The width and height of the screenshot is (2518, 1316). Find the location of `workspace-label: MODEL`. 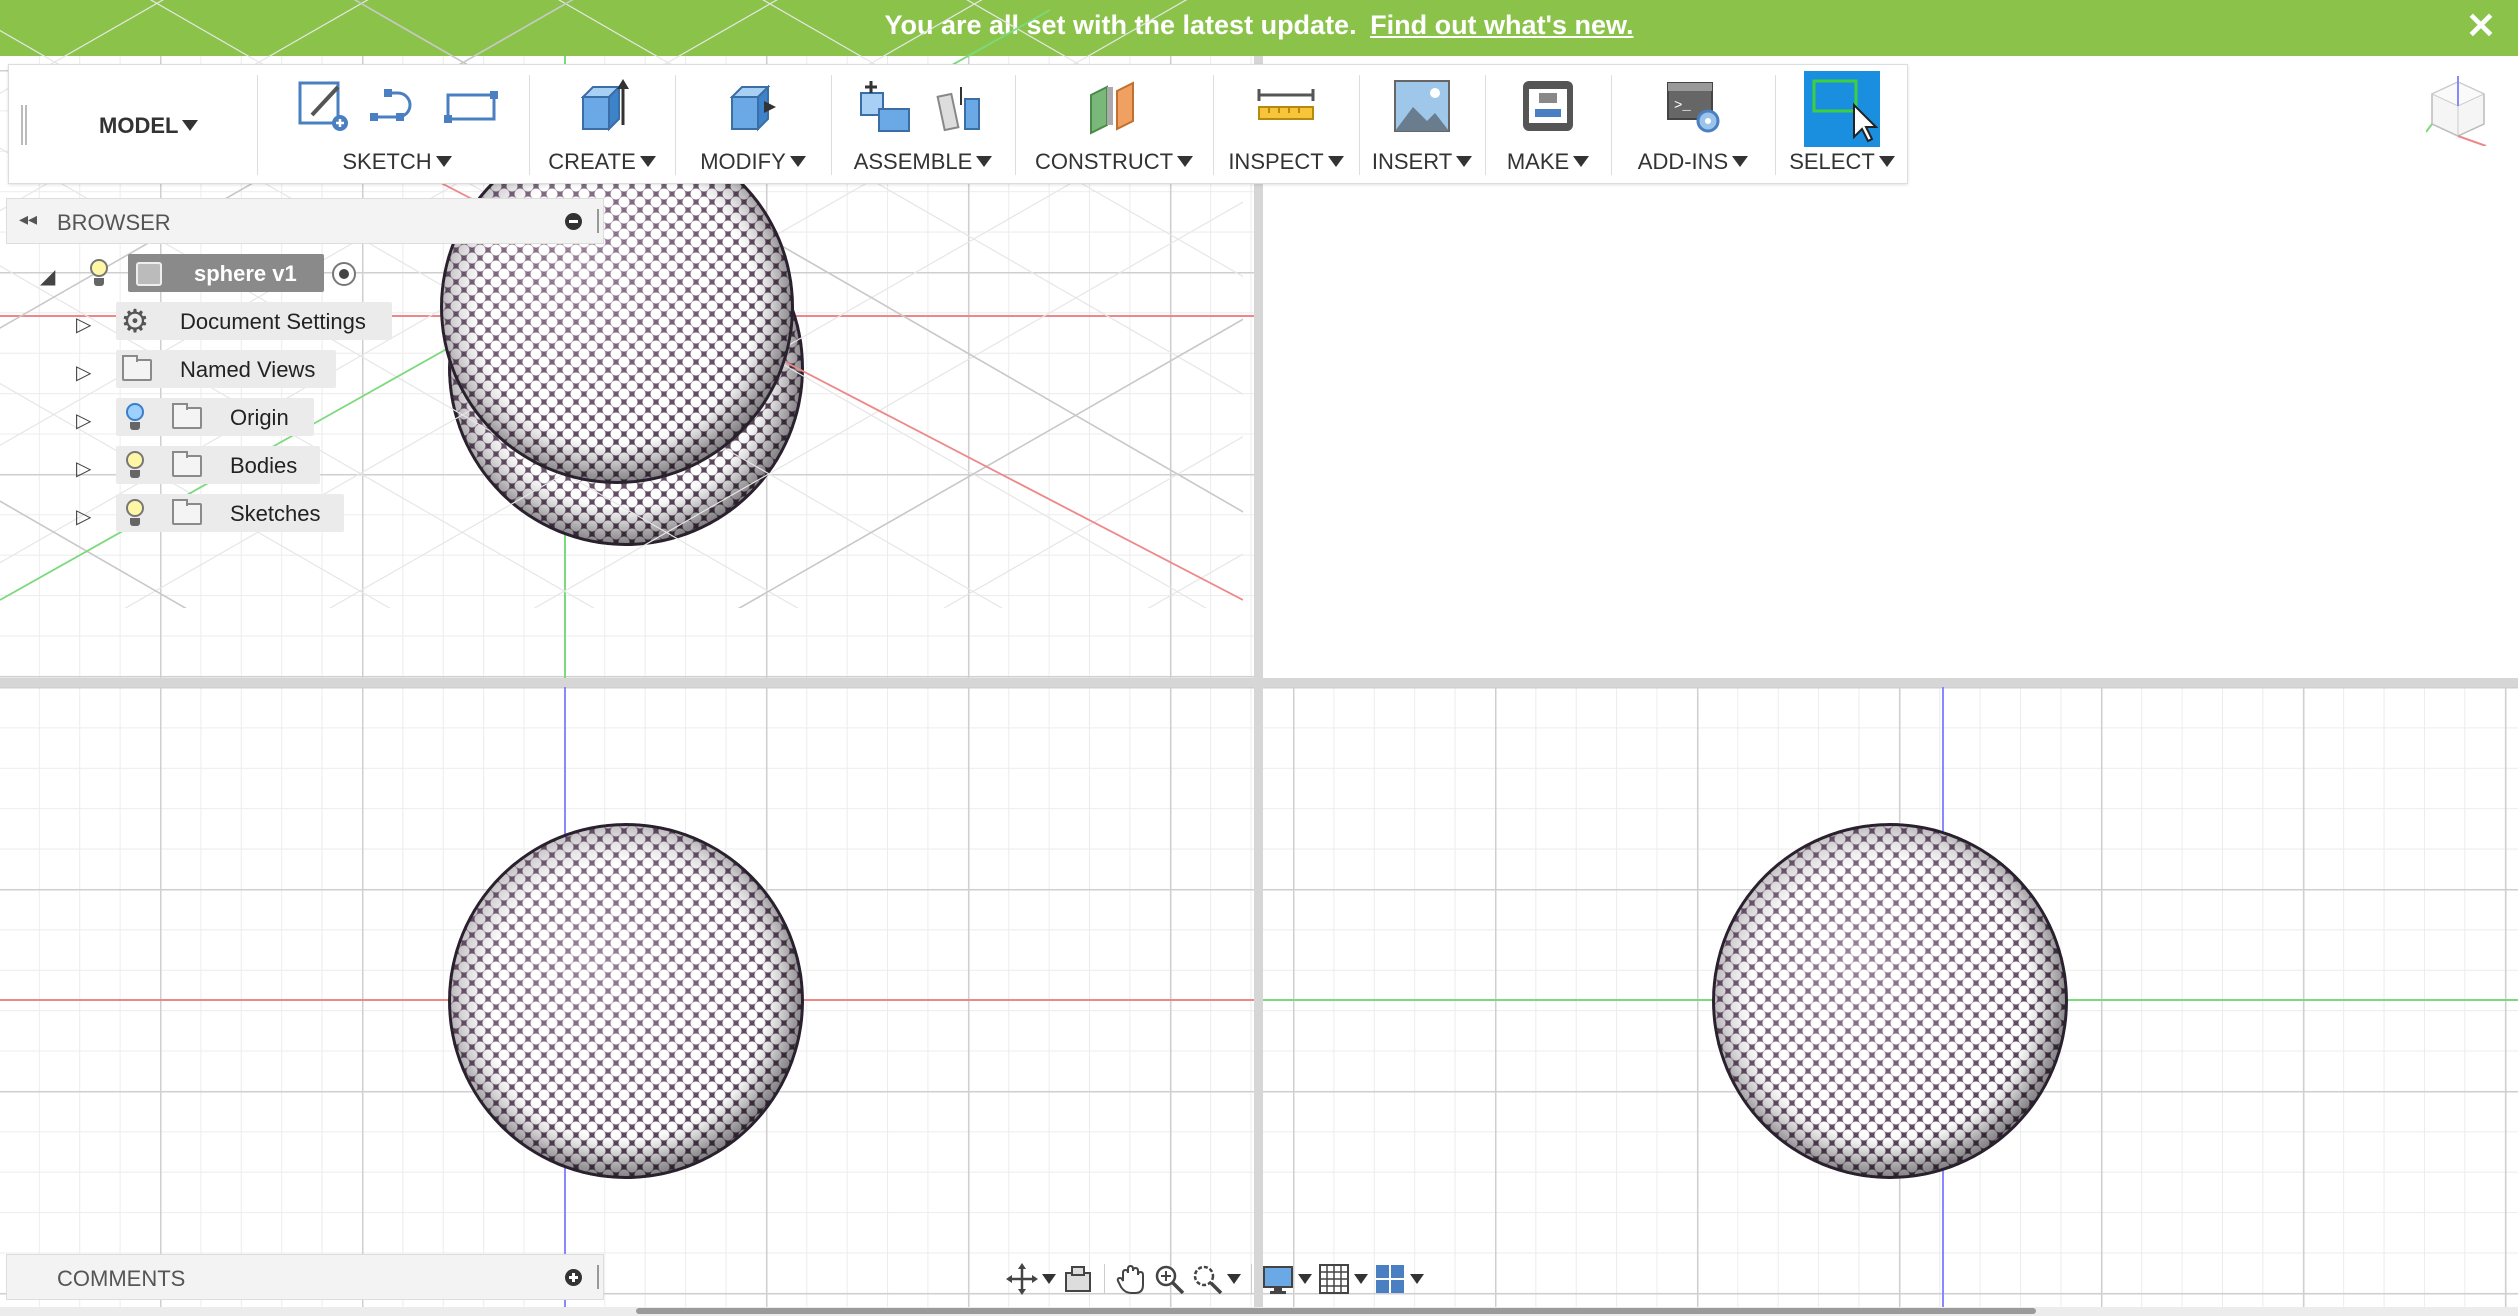

workspace-label: MODEL is located at coordinates (139, 125).